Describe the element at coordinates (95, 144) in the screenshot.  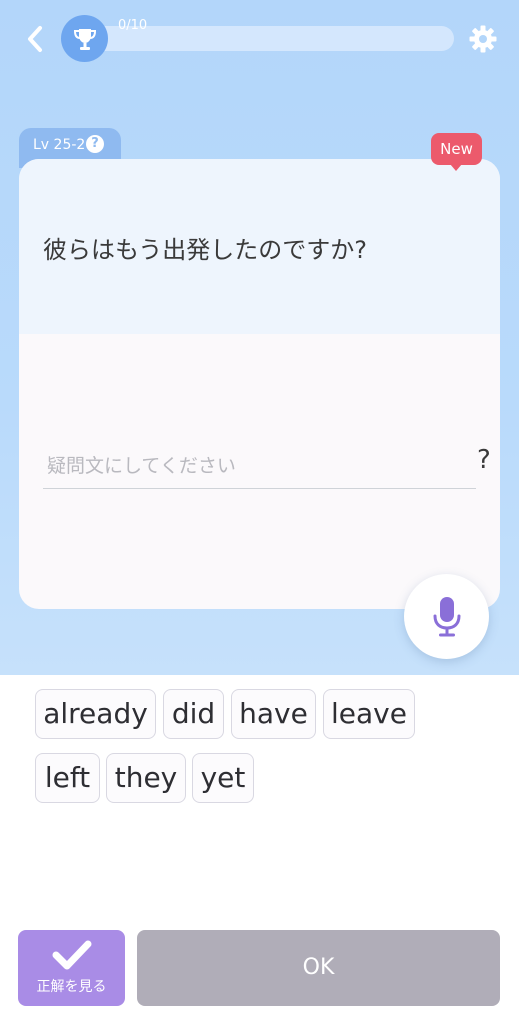
I see `level-help-icon: ?` at that location.